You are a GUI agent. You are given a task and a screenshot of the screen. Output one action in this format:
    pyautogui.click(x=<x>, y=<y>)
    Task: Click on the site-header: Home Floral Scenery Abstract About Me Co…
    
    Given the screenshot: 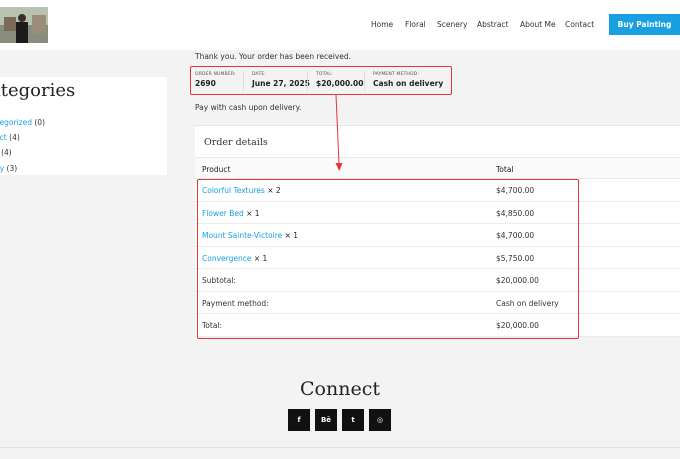 What is the action you would take?
    pyautogui.click(x=340, y=25)
    